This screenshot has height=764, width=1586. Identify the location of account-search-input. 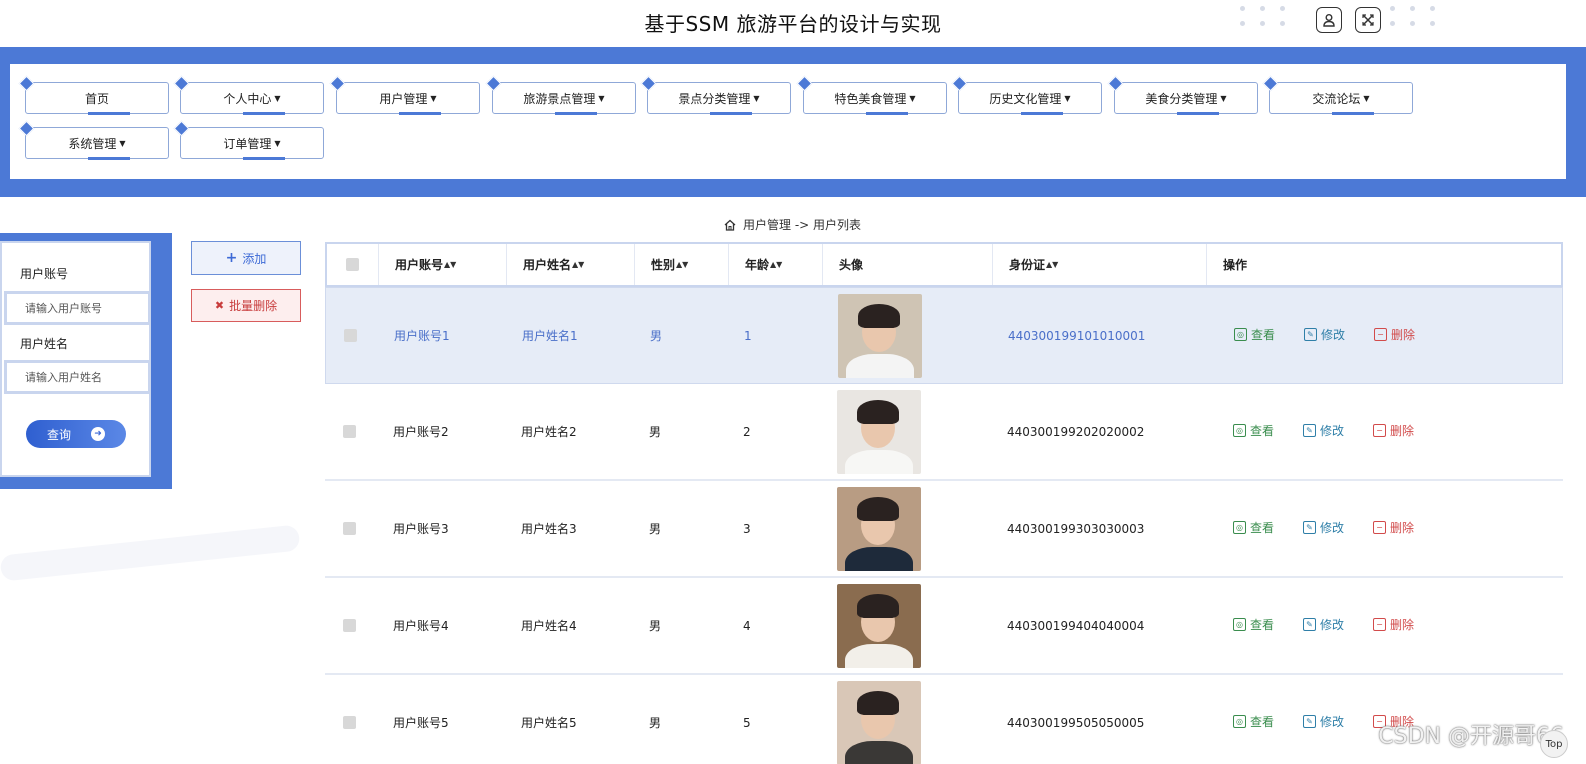
(77, 308).